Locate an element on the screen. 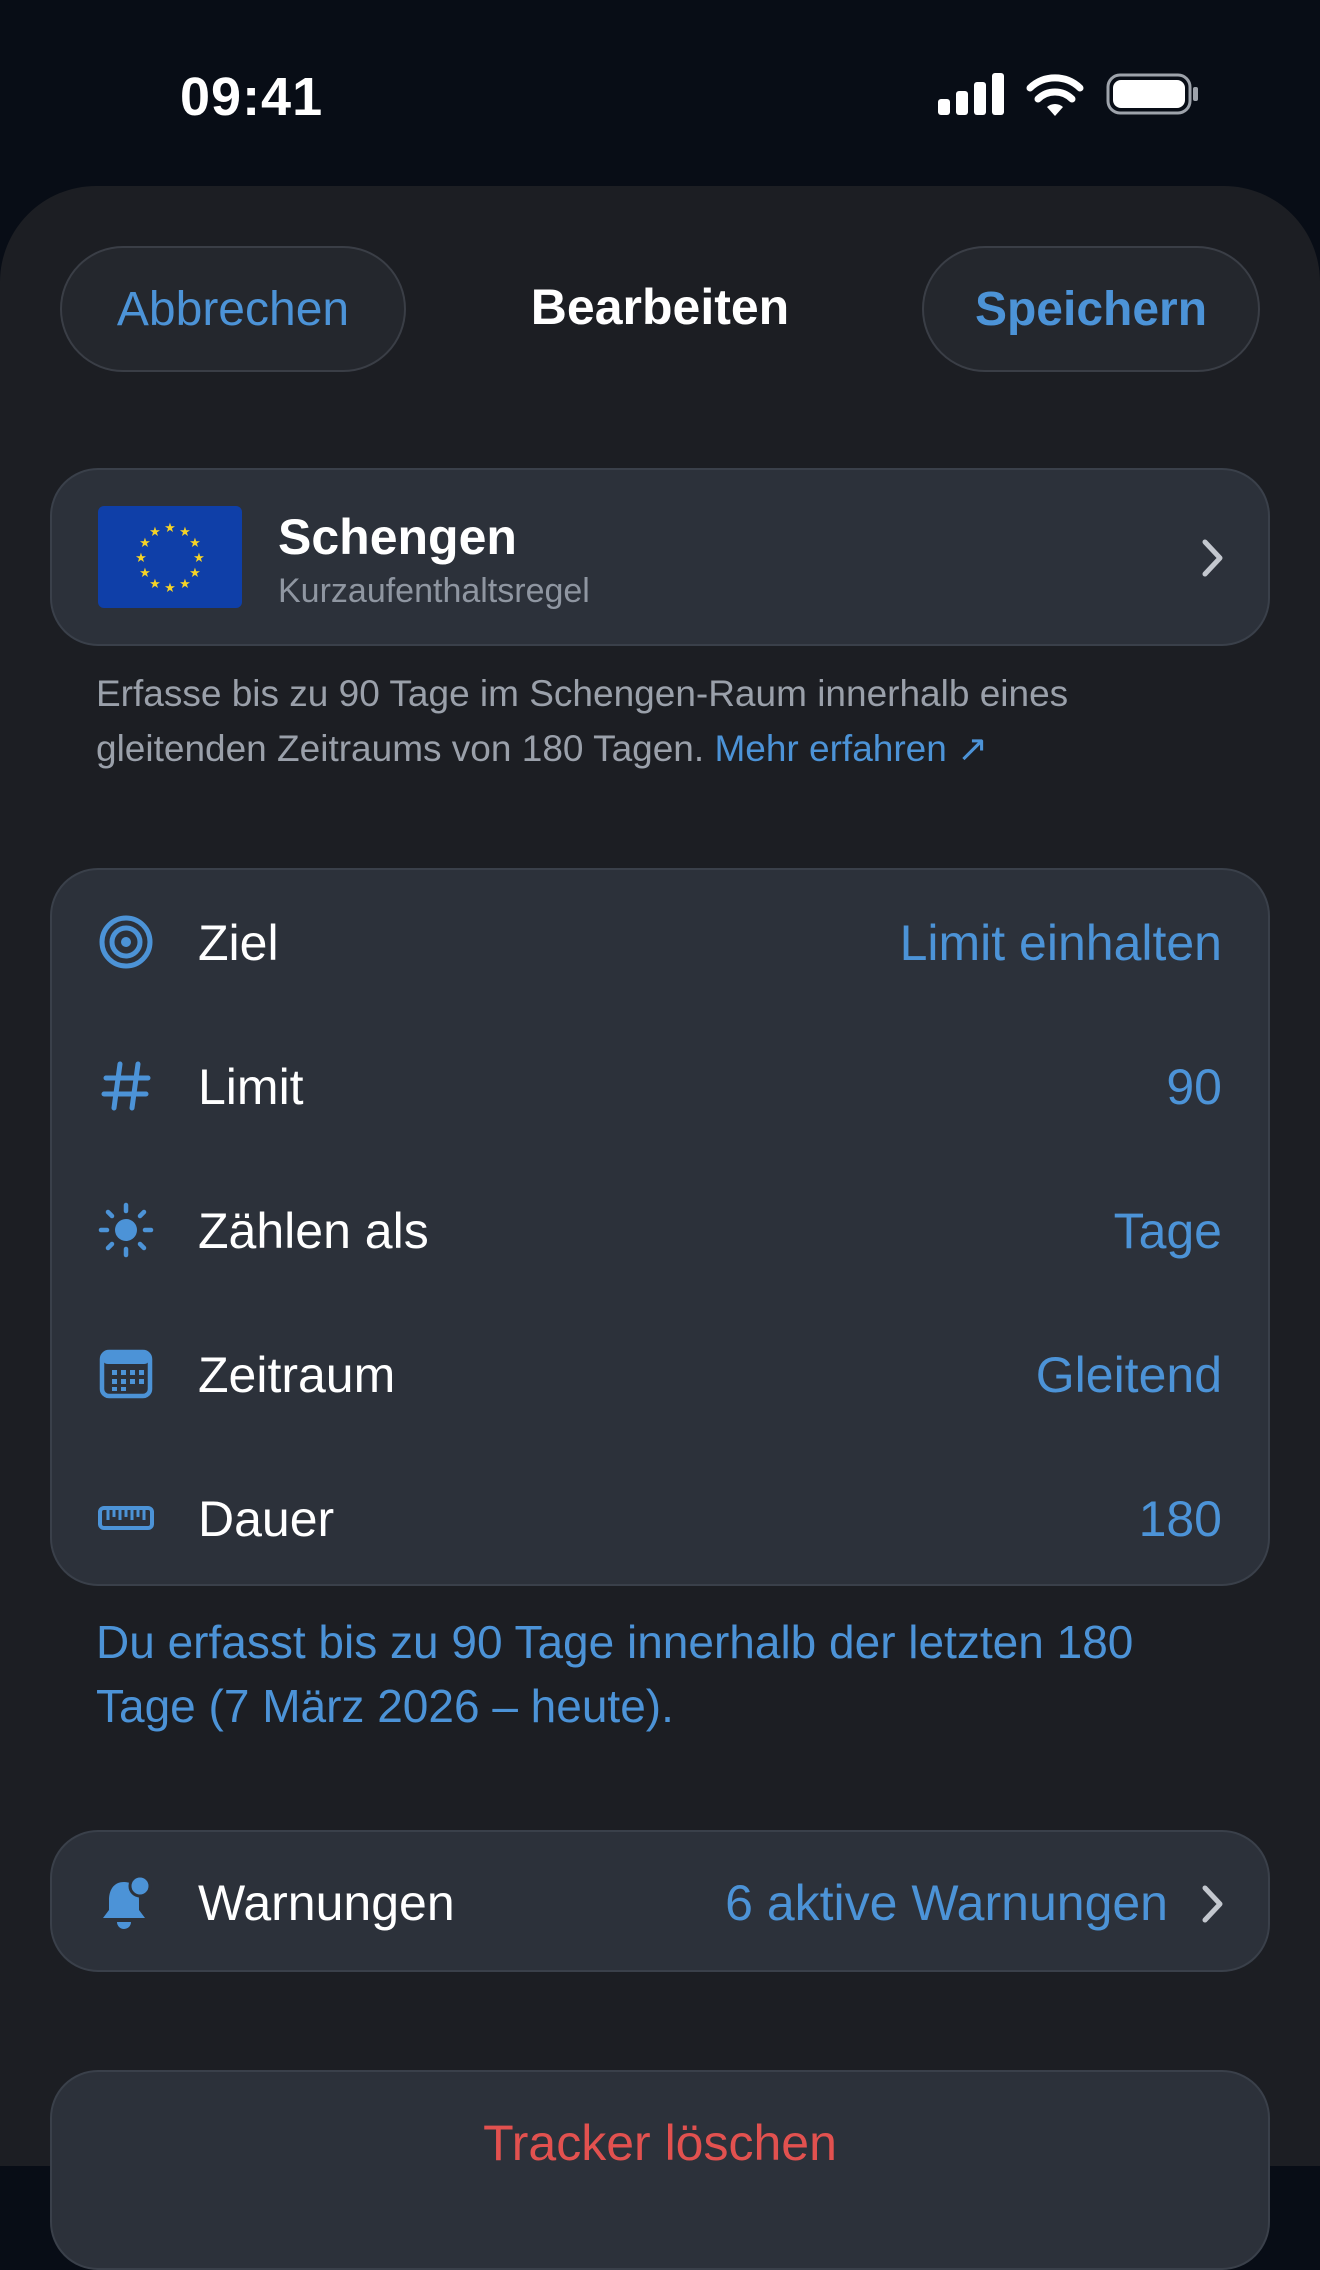  setting-value: Tage is located at coordinates (1167, 1231).